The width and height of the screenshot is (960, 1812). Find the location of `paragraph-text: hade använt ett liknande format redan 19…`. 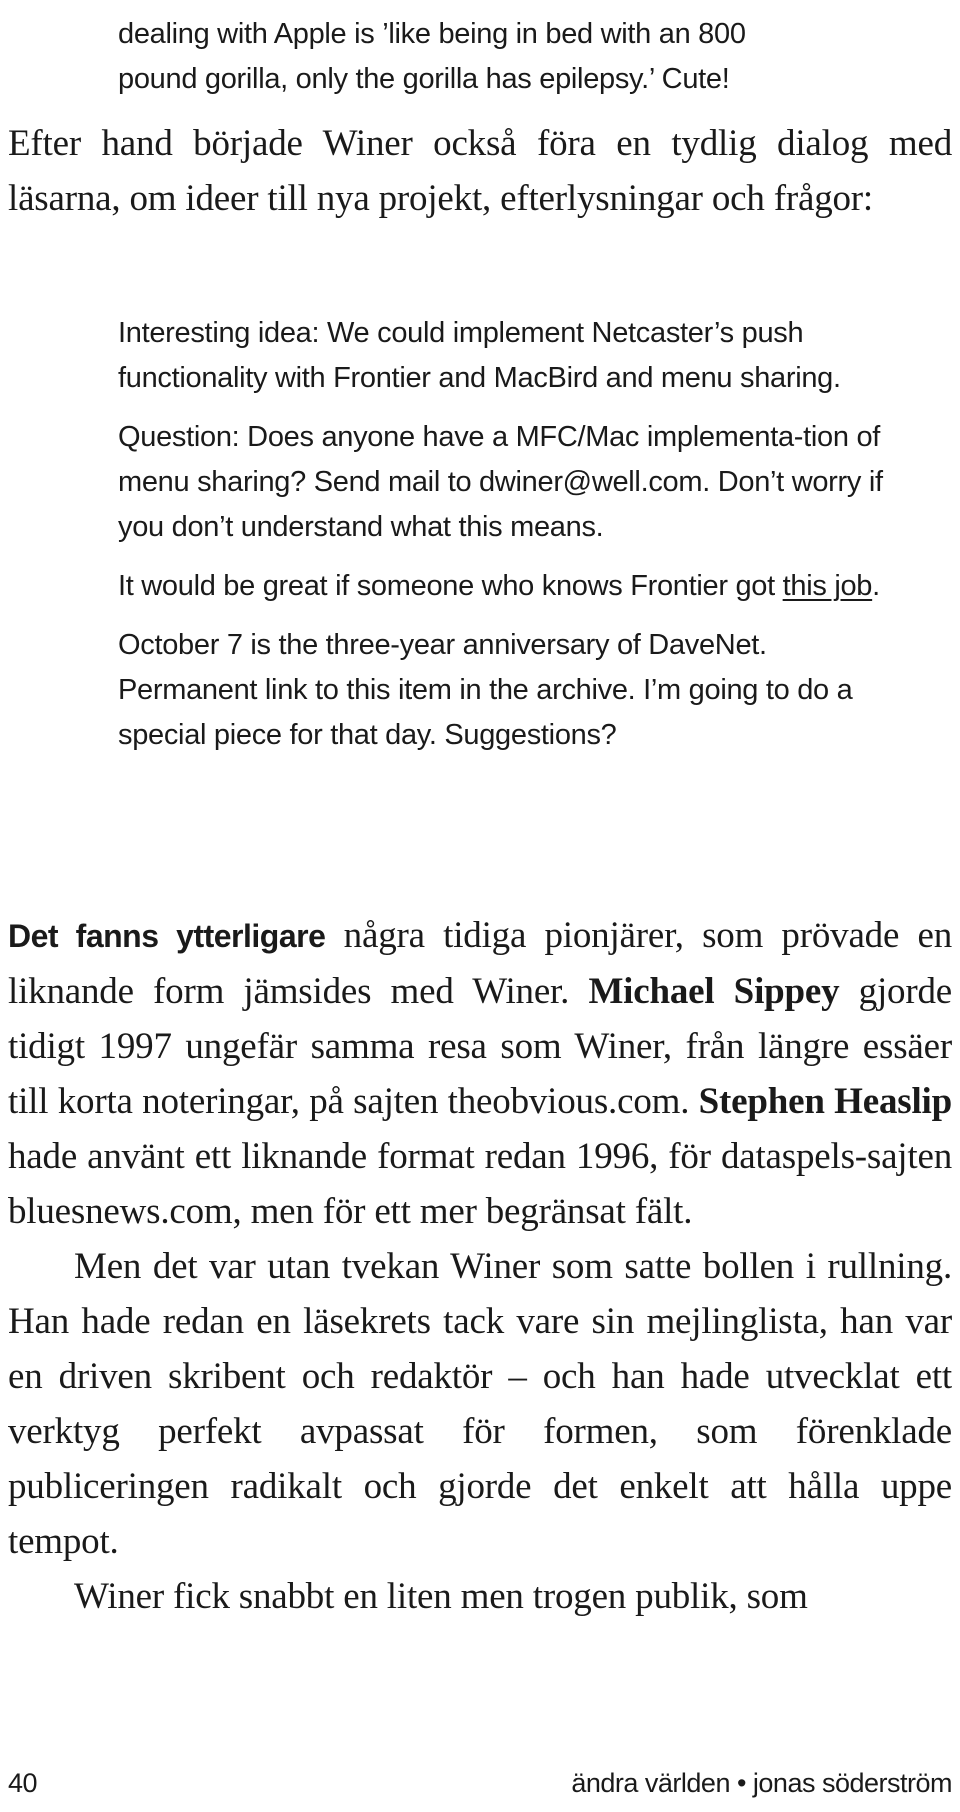

paragraph-text: hade använt ett liknande format redan 19… is located at coordinates (480, 1184).